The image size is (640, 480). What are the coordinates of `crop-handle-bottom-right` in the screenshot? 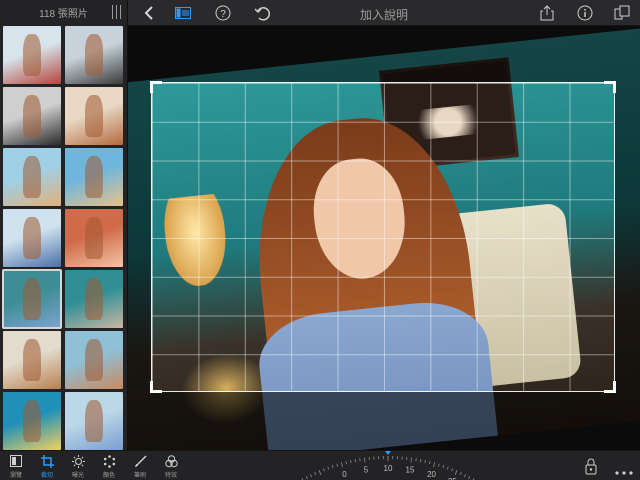 It's located at (610, 387).